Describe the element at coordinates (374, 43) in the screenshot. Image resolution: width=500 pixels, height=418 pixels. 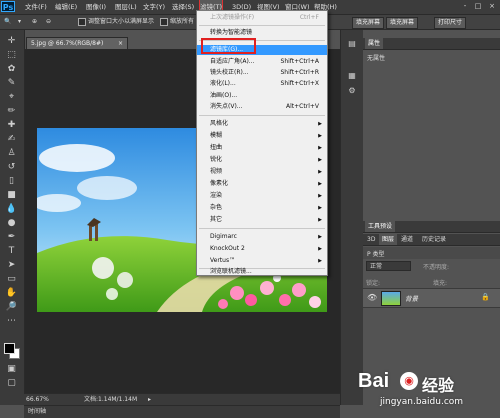
I see `tab-properties: 属性` at that location.